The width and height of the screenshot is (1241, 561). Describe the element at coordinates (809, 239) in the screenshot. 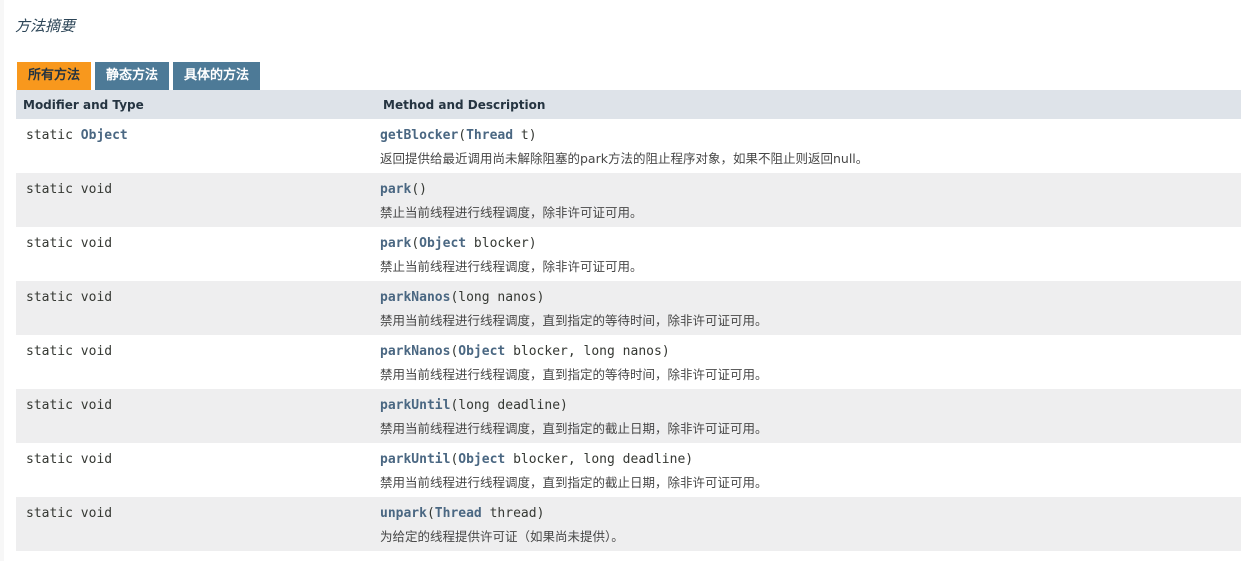

I see `method-signature: park(Object blocker)` at that location.